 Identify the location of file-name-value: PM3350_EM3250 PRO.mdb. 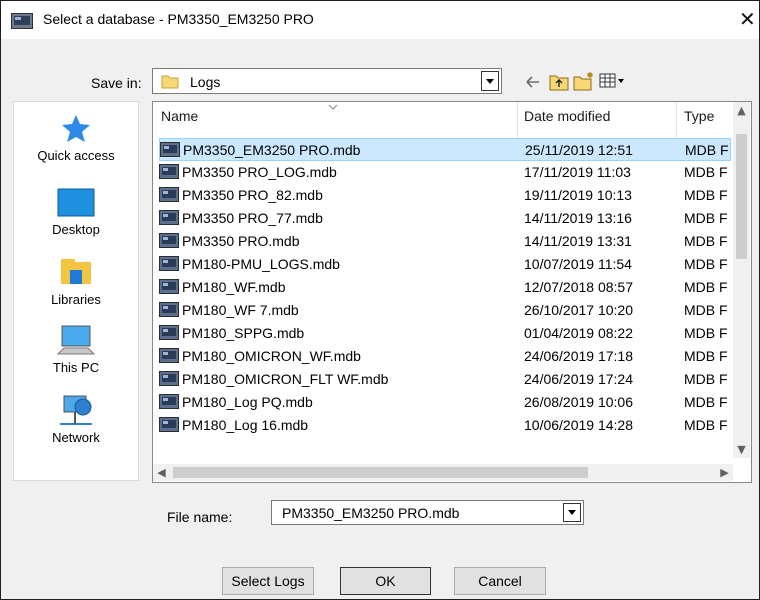
(371, 513).